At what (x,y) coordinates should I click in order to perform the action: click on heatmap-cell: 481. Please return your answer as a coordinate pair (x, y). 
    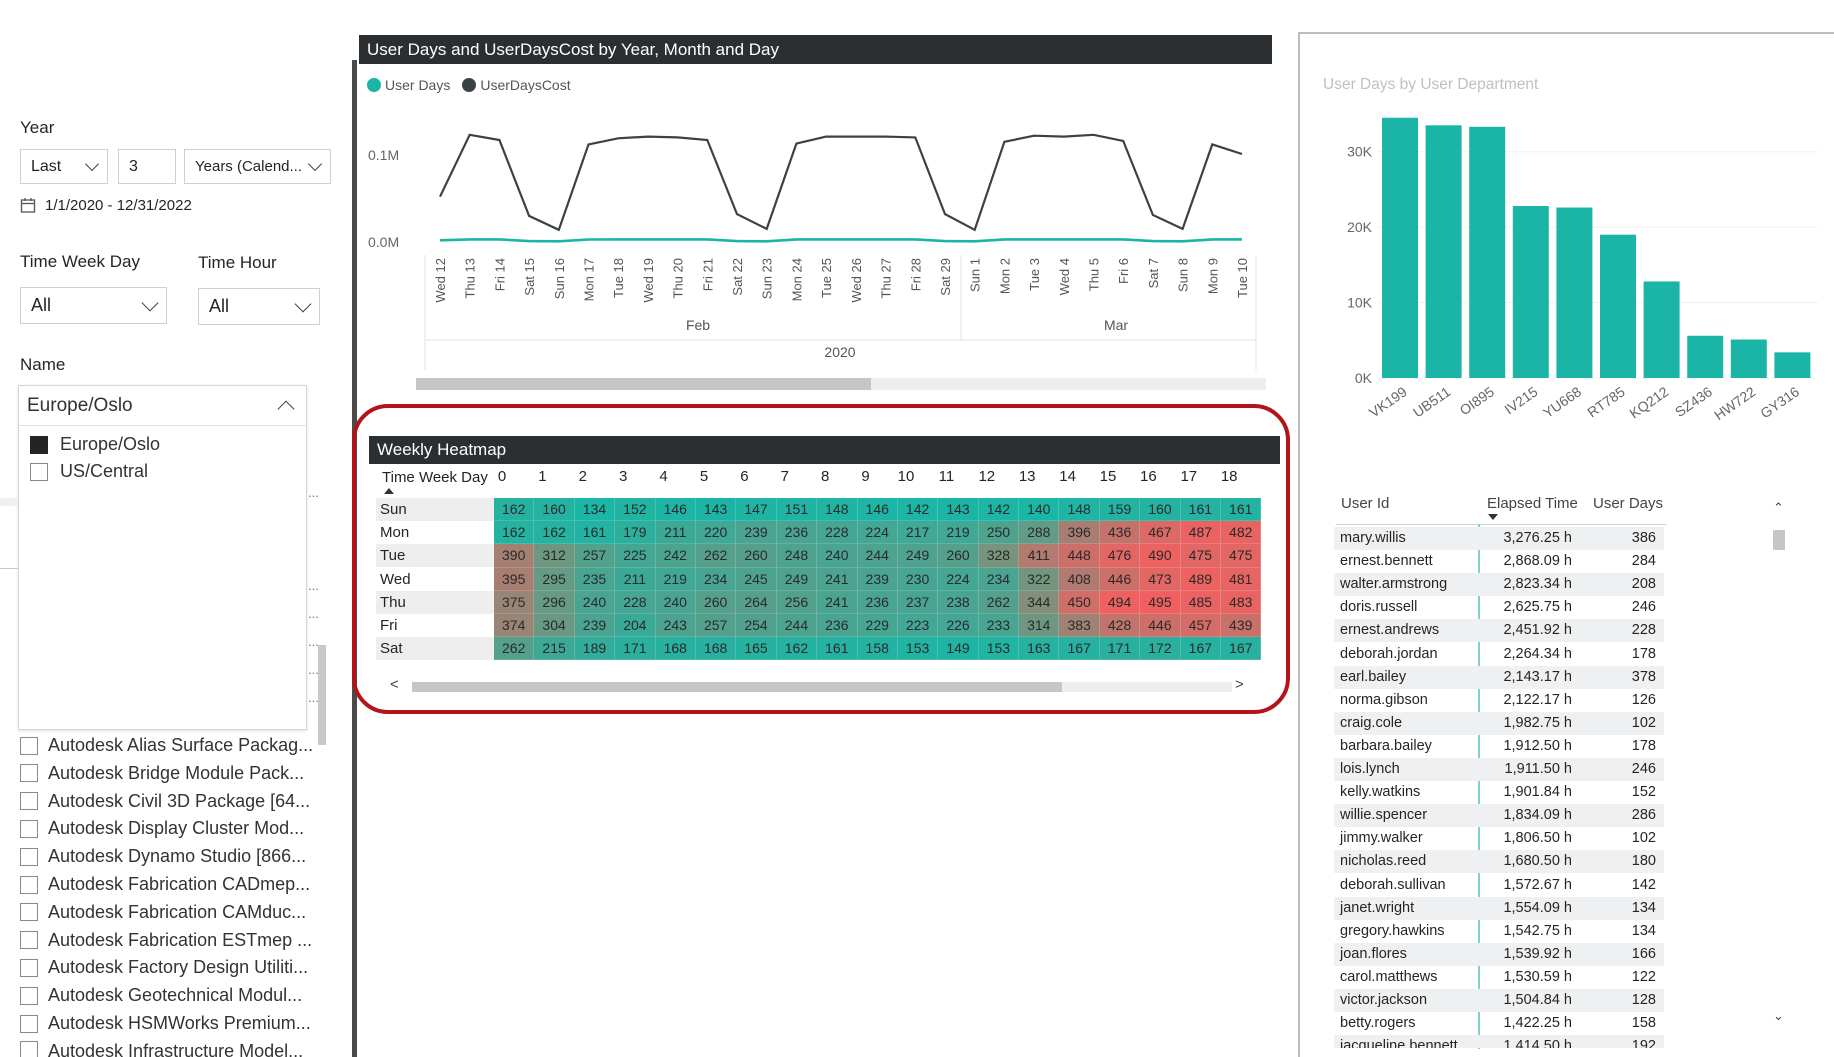
    Looking at the image, I should click on (1241, 579).